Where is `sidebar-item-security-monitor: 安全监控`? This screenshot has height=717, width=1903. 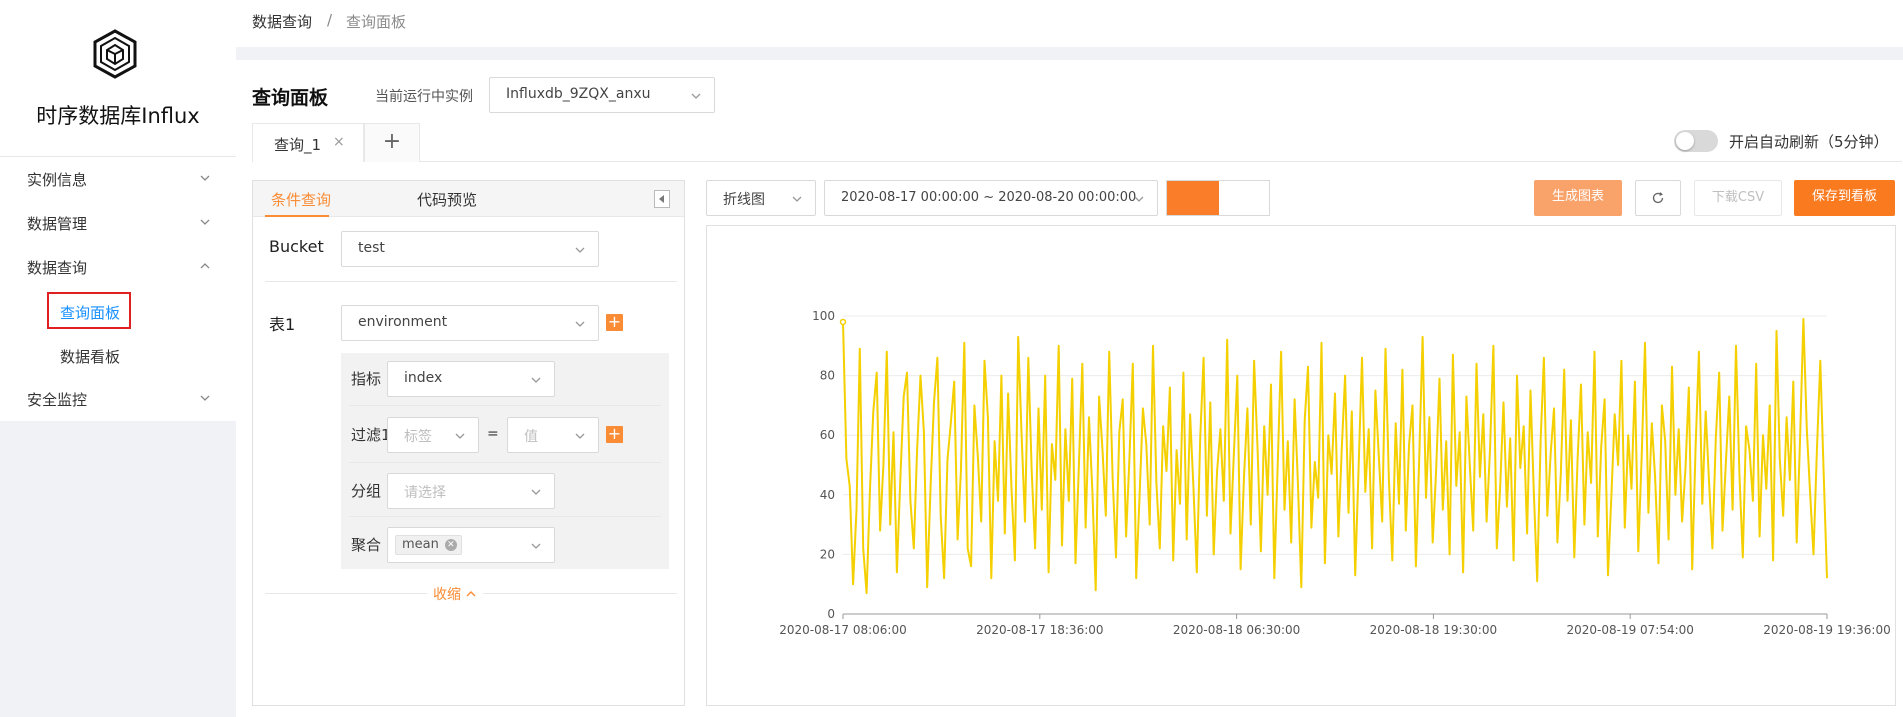 sidebar-item-security-monitor: 安全监控 is located at coordinates (118, 398).